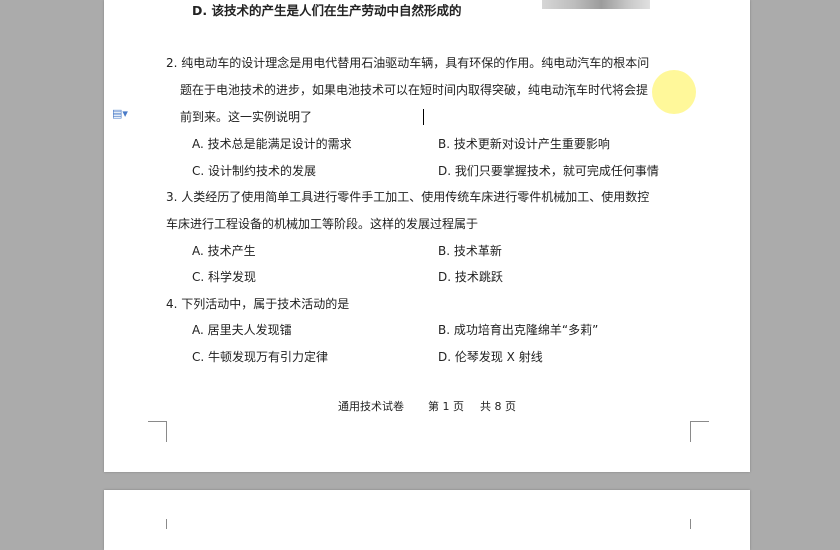 This screenshot has height=550, width=840. I want to click on q4-option-b: B. 成功培育出克隆绵羊“多莉”, so click(518, 330).